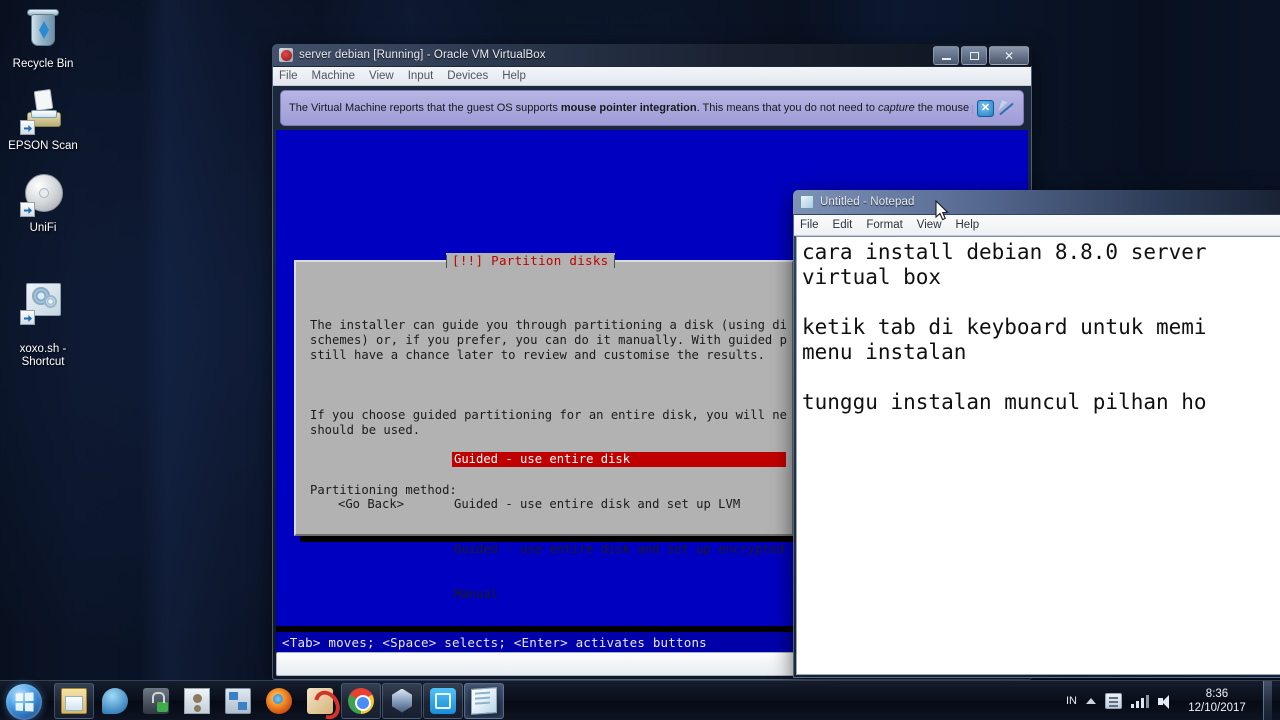 The width and height of the screenshot is (1280, 720). Describe the element at coordinates (1009, 55) in the screenshot. I see `close-button: ✕` at that location.